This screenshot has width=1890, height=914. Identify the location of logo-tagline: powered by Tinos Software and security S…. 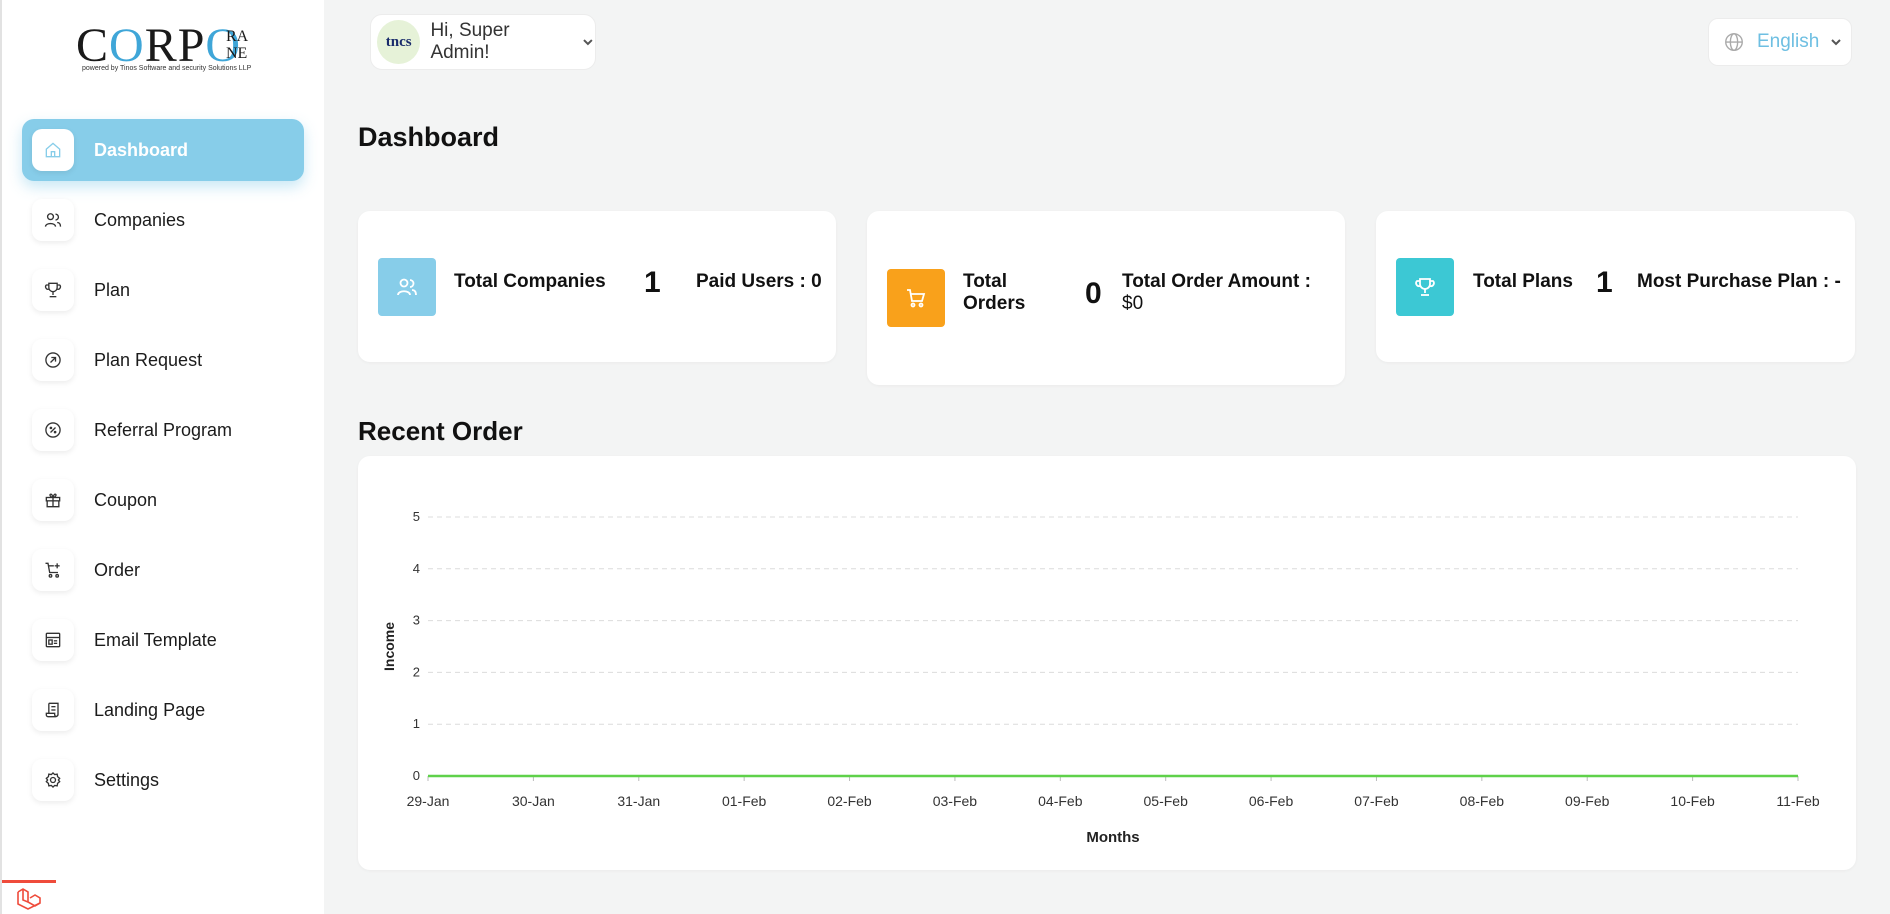
(167, 68).